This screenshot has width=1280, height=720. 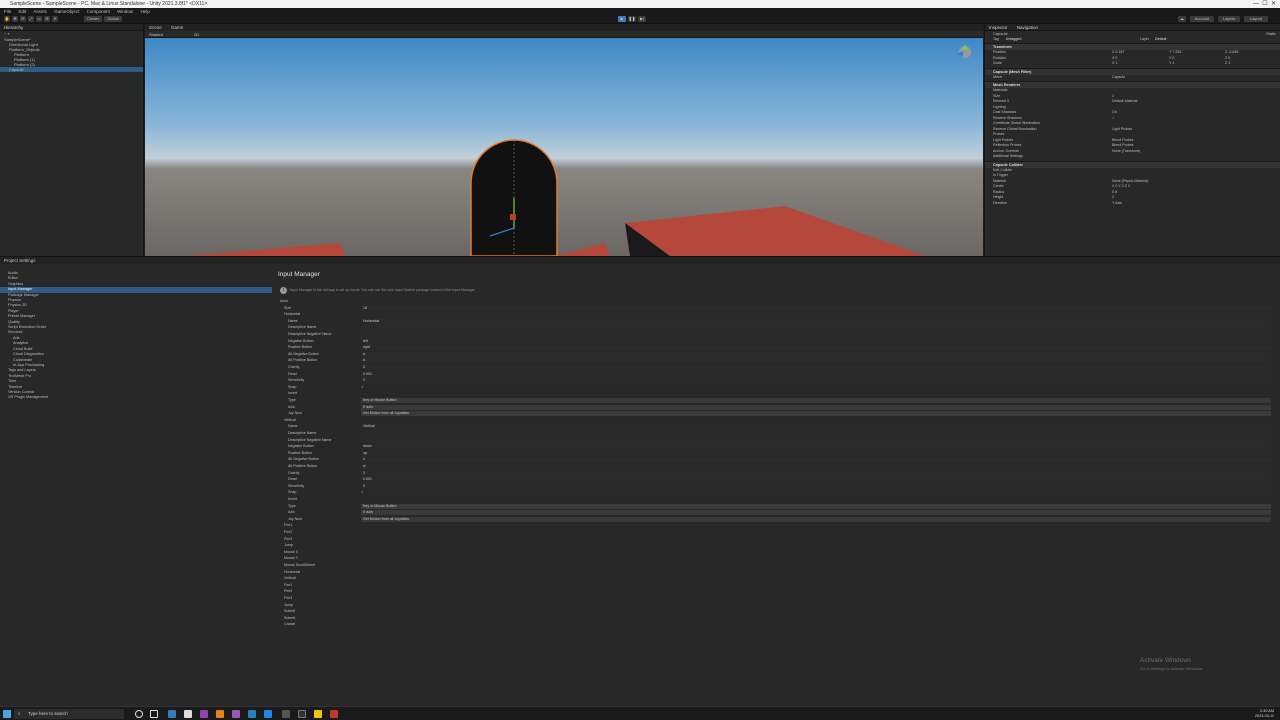 What do you see at coordinates (220, 714) in the screenshot?
I see `firefox-icon` at bounding box center [220, 714].